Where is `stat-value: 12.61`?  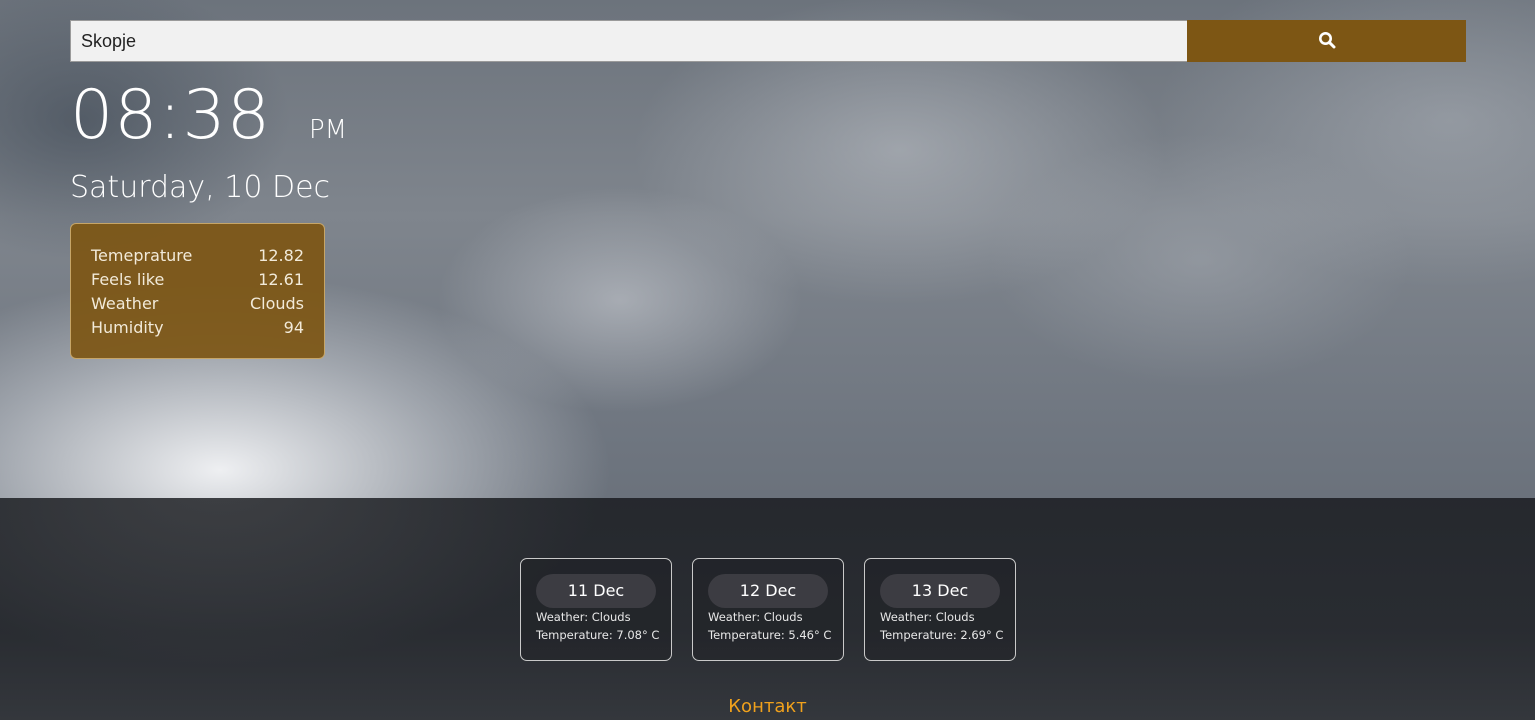 stat-value: 12.61 is located at coordinates (281, 279).